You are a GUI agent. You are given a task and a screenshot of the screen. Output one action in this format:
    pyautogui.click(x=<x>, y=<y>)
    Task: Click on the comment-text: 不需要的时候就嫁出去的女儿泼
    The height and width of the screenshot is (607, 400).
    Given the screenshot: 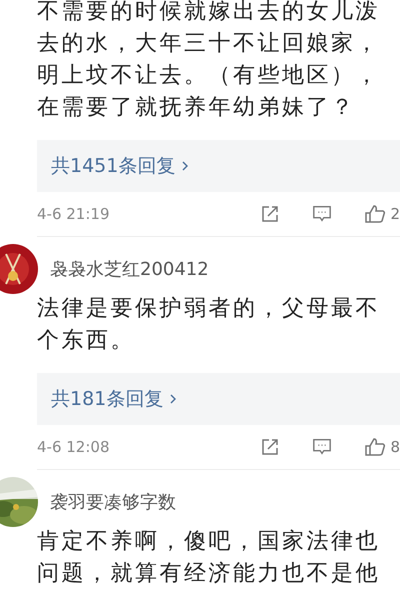 What is the action you would take?
    pyautogui.click(x=209, y=13)
    